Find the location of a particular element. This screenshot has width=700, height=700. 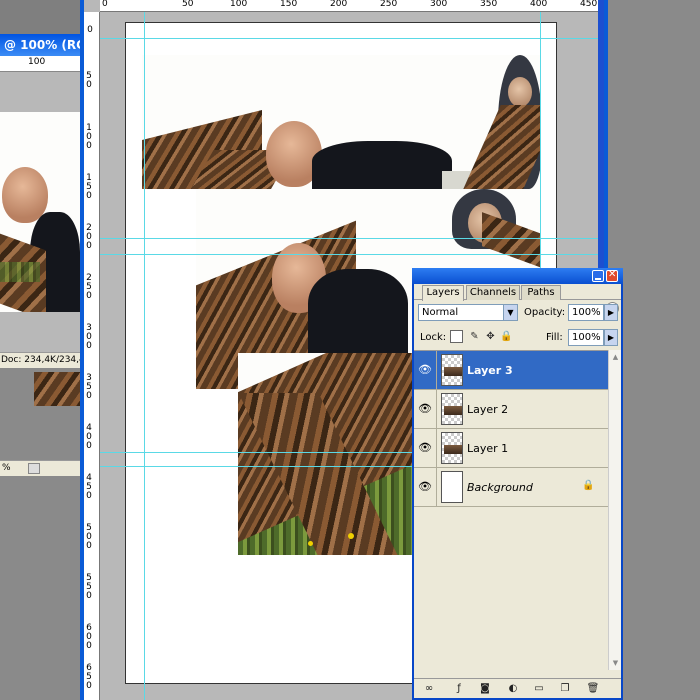

lock-label: Lock: is located at coordinates (433, 337).